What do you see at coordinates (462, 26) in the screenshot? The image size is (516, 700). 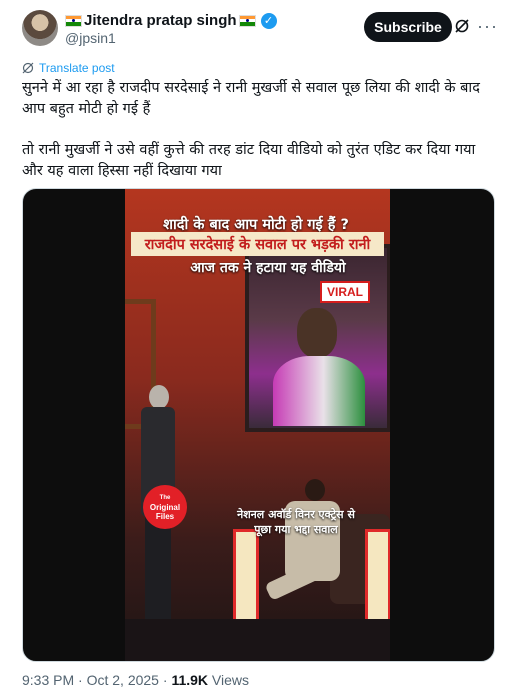 I see `grok-icon` at bounding box center [462, 26].